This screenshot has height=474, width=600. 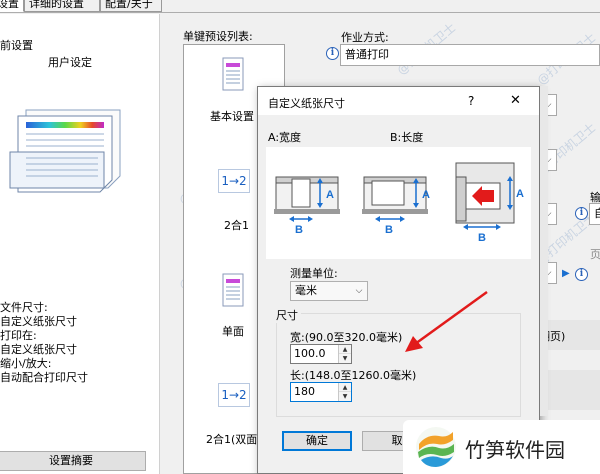 What do you see at coordinates (70, 62) in the screenshot?
I see `user-setting-label: 用户设定` at bounding box center [70, 62].